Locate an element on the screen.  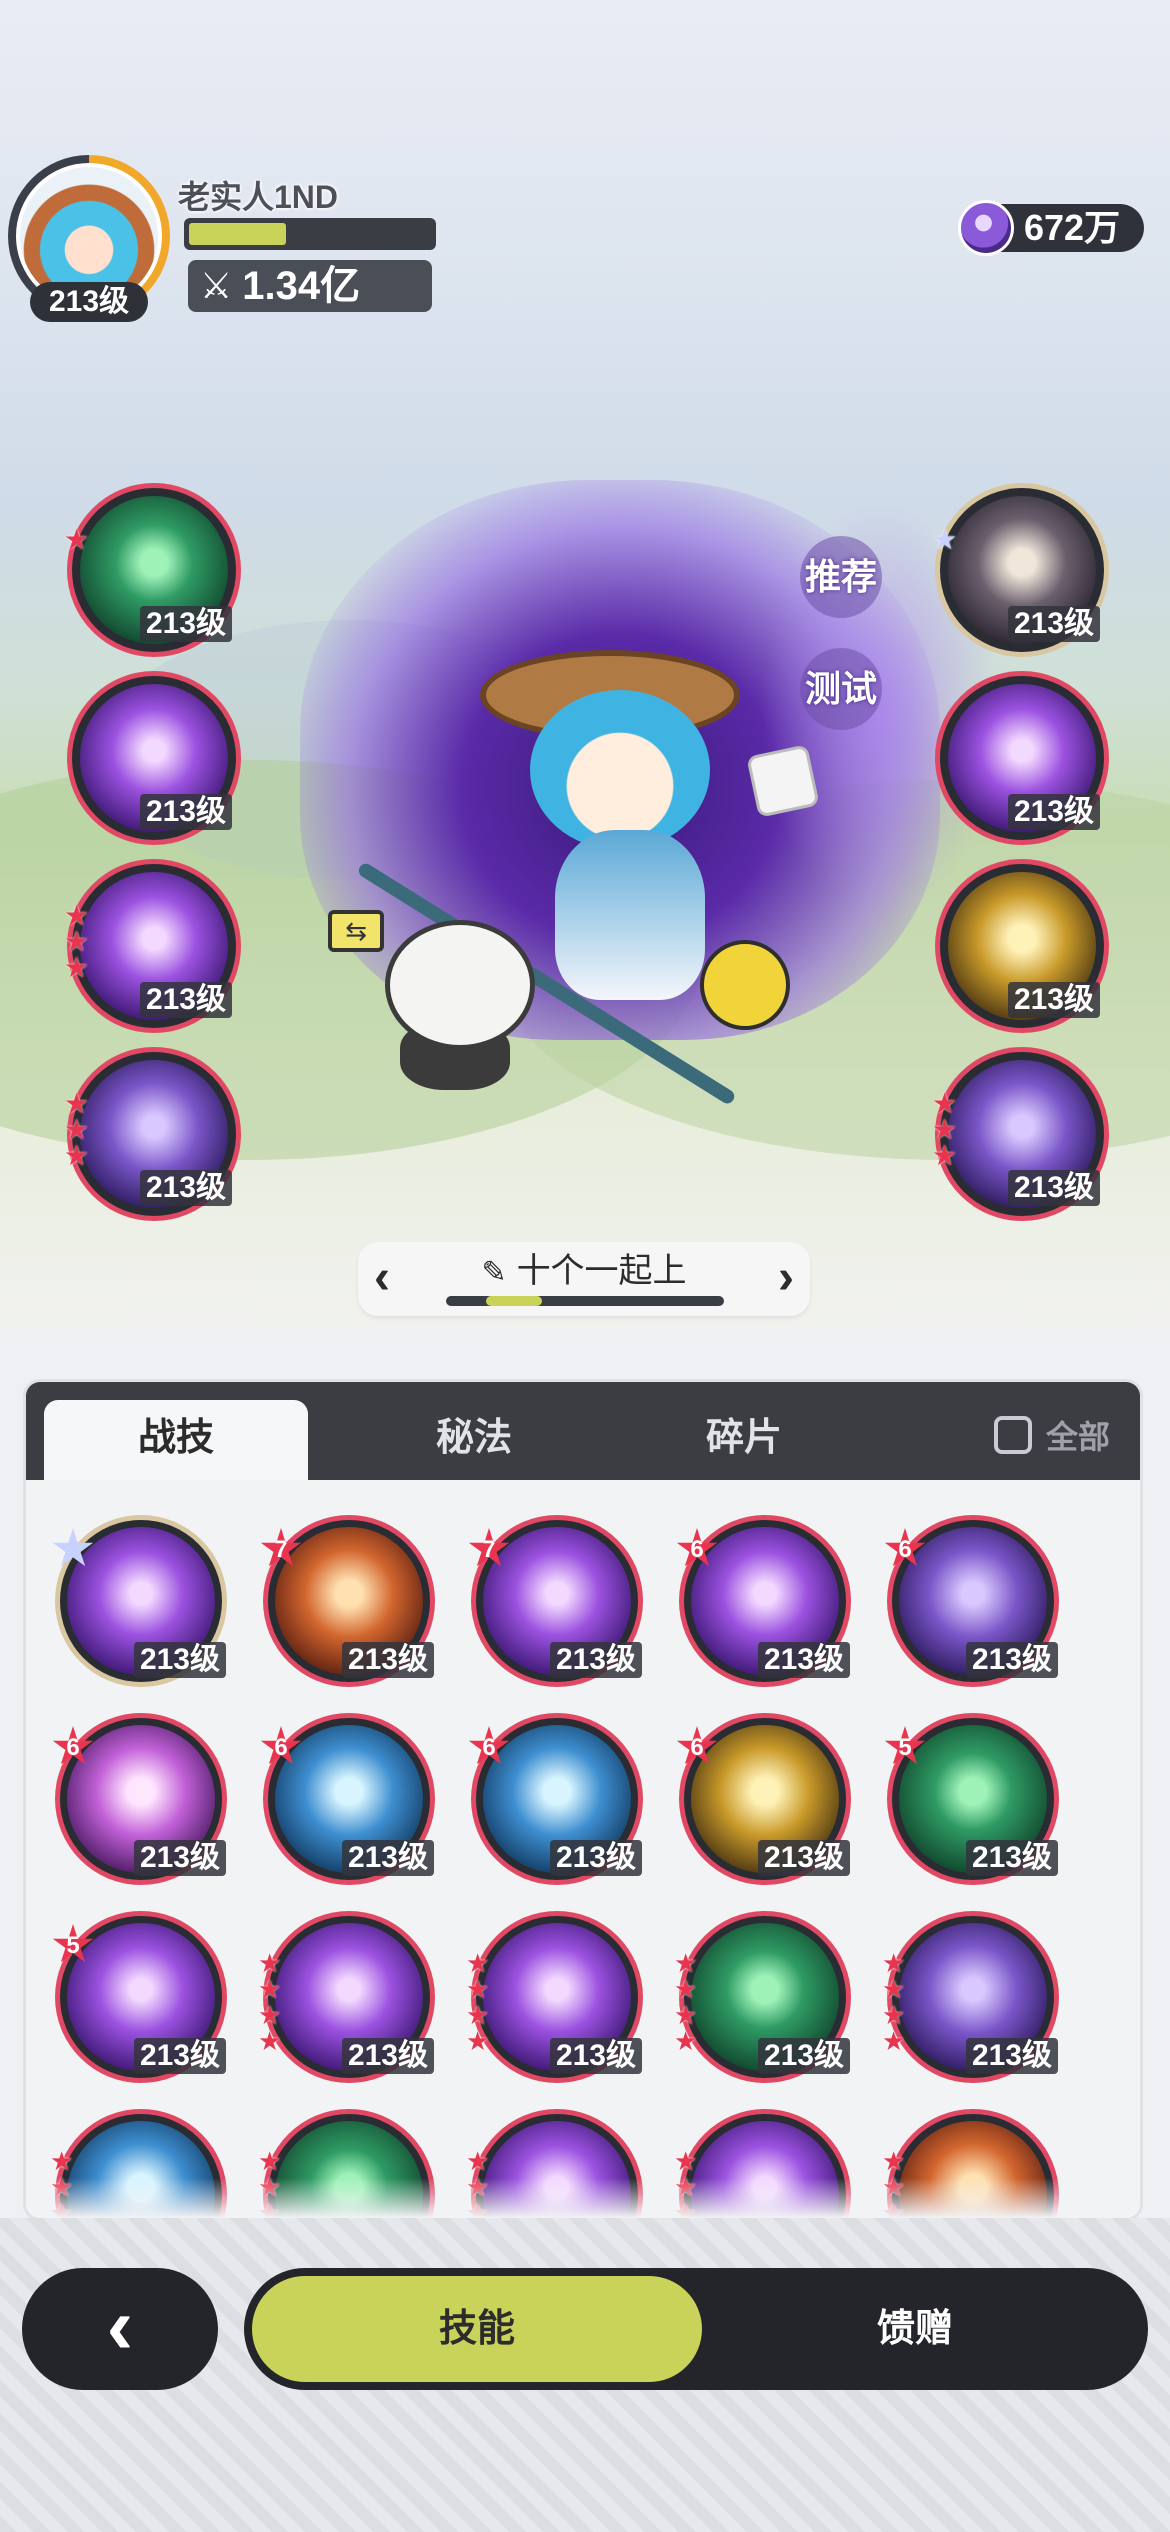
skill-tabs: 战技 秘法 碎片 全部 is located at coordinates (583, 1431).